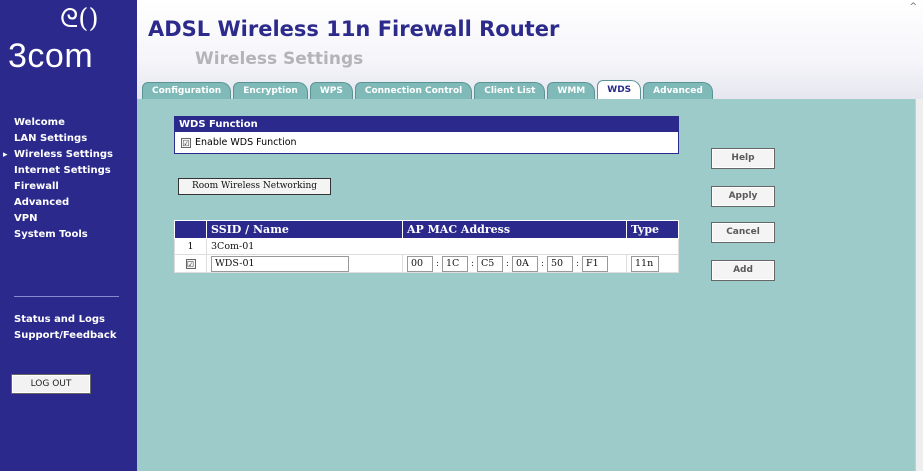 This screenshot has height=471, width=923. I want to click on add-button: Add, so click(743, 270).